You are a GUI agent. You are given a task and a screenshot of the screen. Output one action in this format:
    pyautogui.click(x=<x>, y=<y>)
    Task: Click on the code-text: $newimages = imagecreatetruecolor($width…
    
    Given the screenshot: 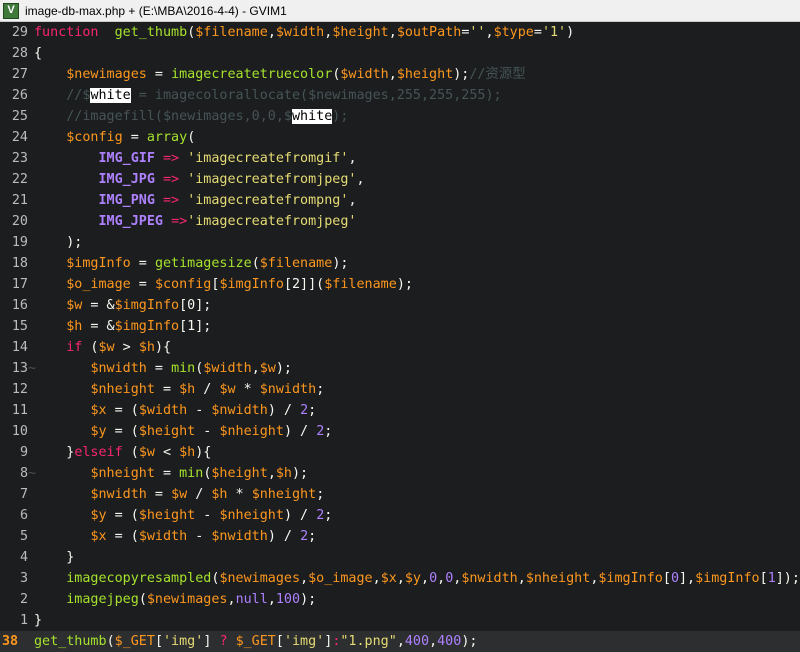 What is the action you would take?
    pyautogui.click(x=280, y=74)
    